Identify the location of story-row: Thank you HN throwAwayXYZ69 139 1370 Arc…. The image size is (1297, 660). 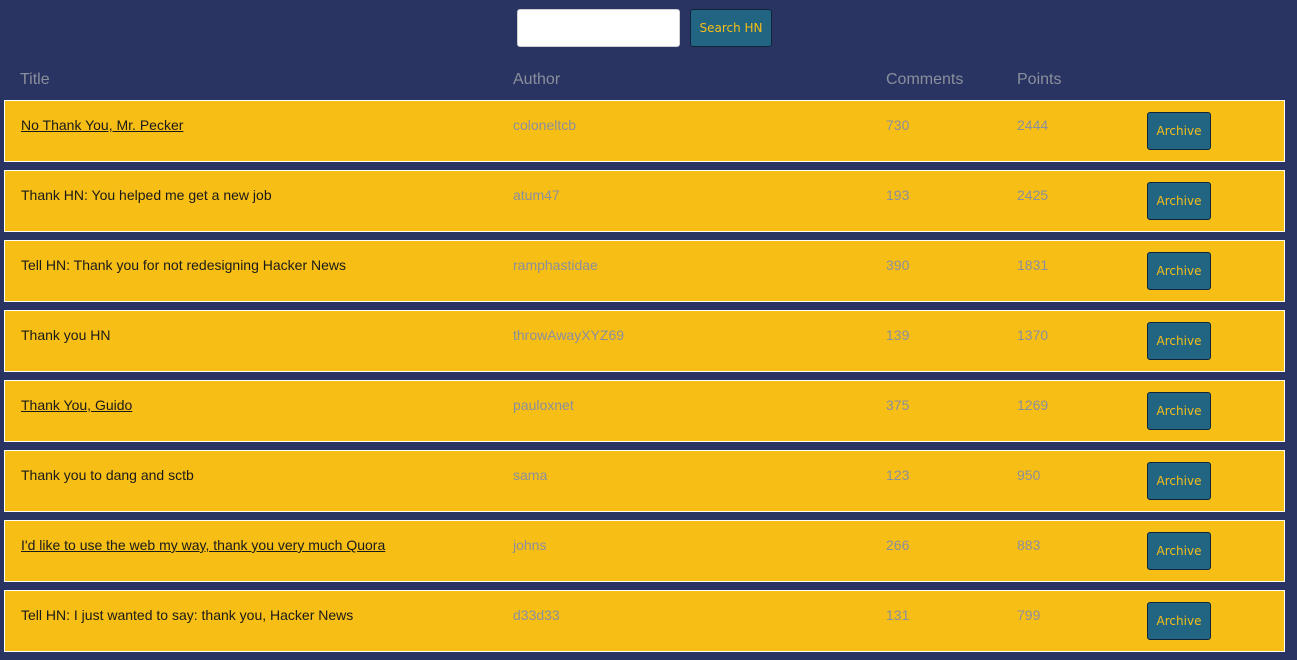
(644, 341).